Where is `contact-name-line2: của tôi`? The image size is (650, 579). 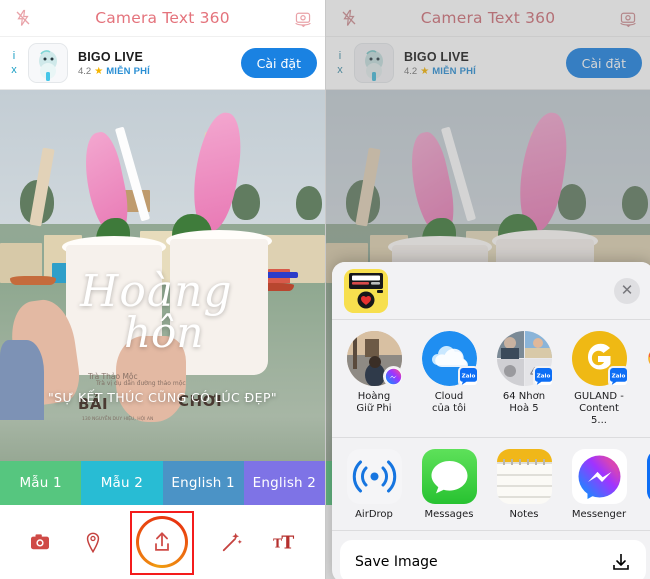
contact-name-line2: của tôi is located at coordinates (449, 409).